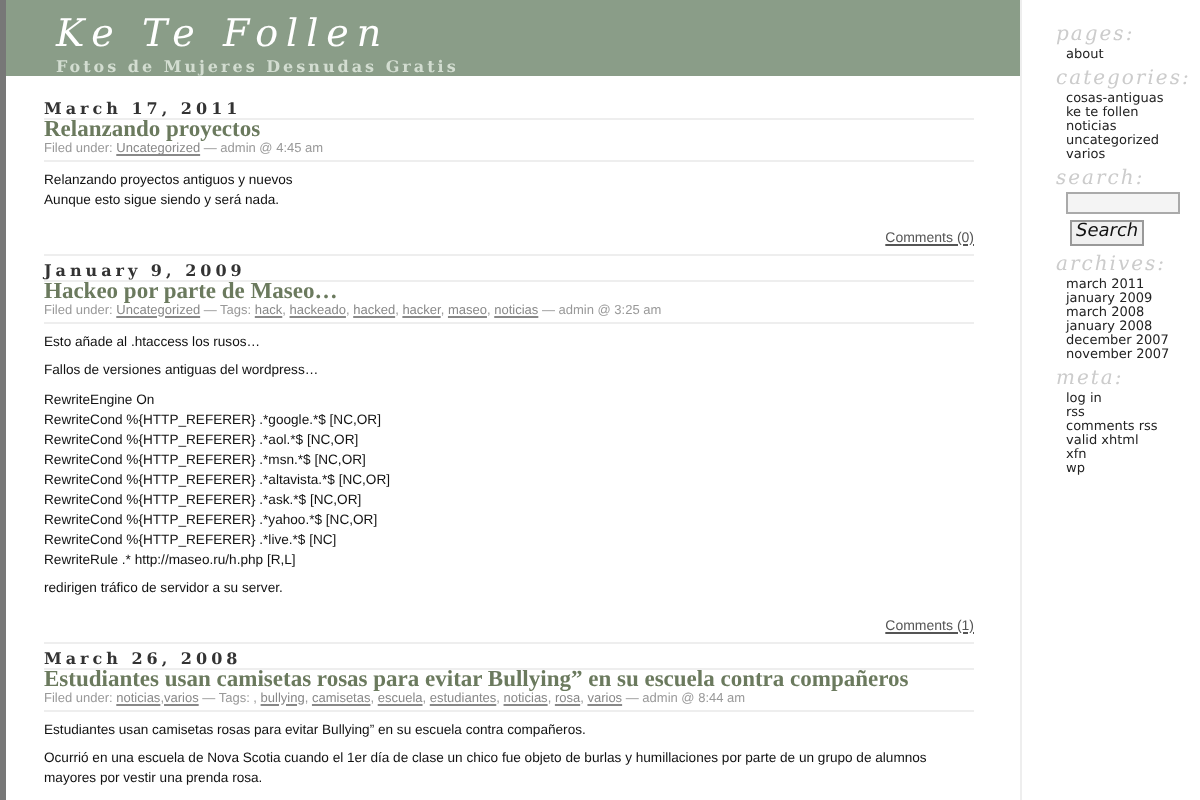 This screenshot has width=1200, height=800. What do you see at coordinates (1107, 233) in the screenshot?
I see `search-button: Search` at bounding box center [1107, 233].